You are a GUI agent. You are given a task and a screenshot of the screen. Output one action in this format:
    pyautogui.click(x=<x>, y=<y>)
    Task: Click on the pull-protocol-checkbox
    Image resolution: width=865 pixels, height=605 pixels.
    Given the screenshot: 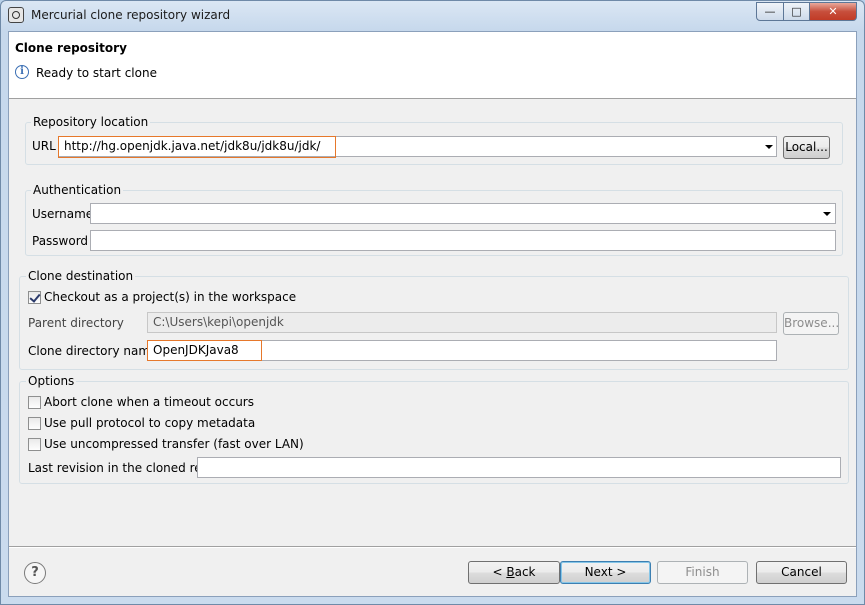 What is the action you would take?
    pyautogui.click(x=34, y=423)
    